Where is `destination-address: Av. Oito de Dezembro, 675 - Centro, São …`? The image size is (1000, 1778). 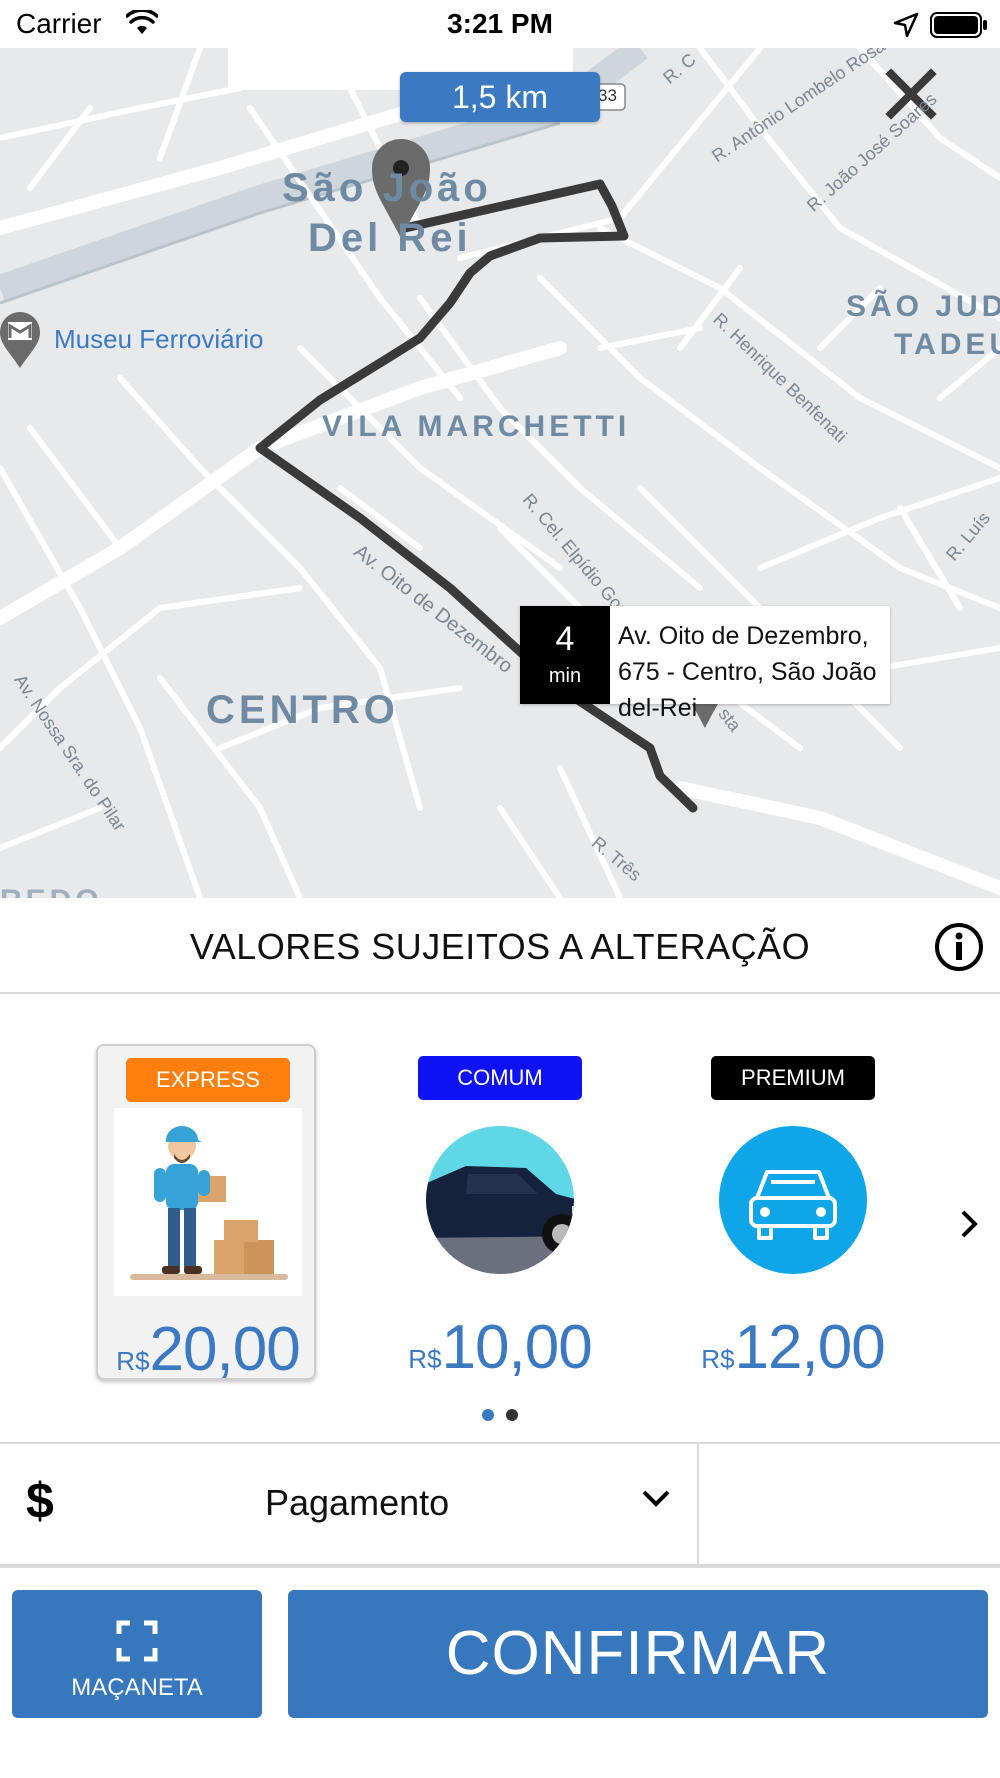 destination-address: Av. Oito de Dezembro, 675 - Centro, São … is located at coordinates (747, 672).